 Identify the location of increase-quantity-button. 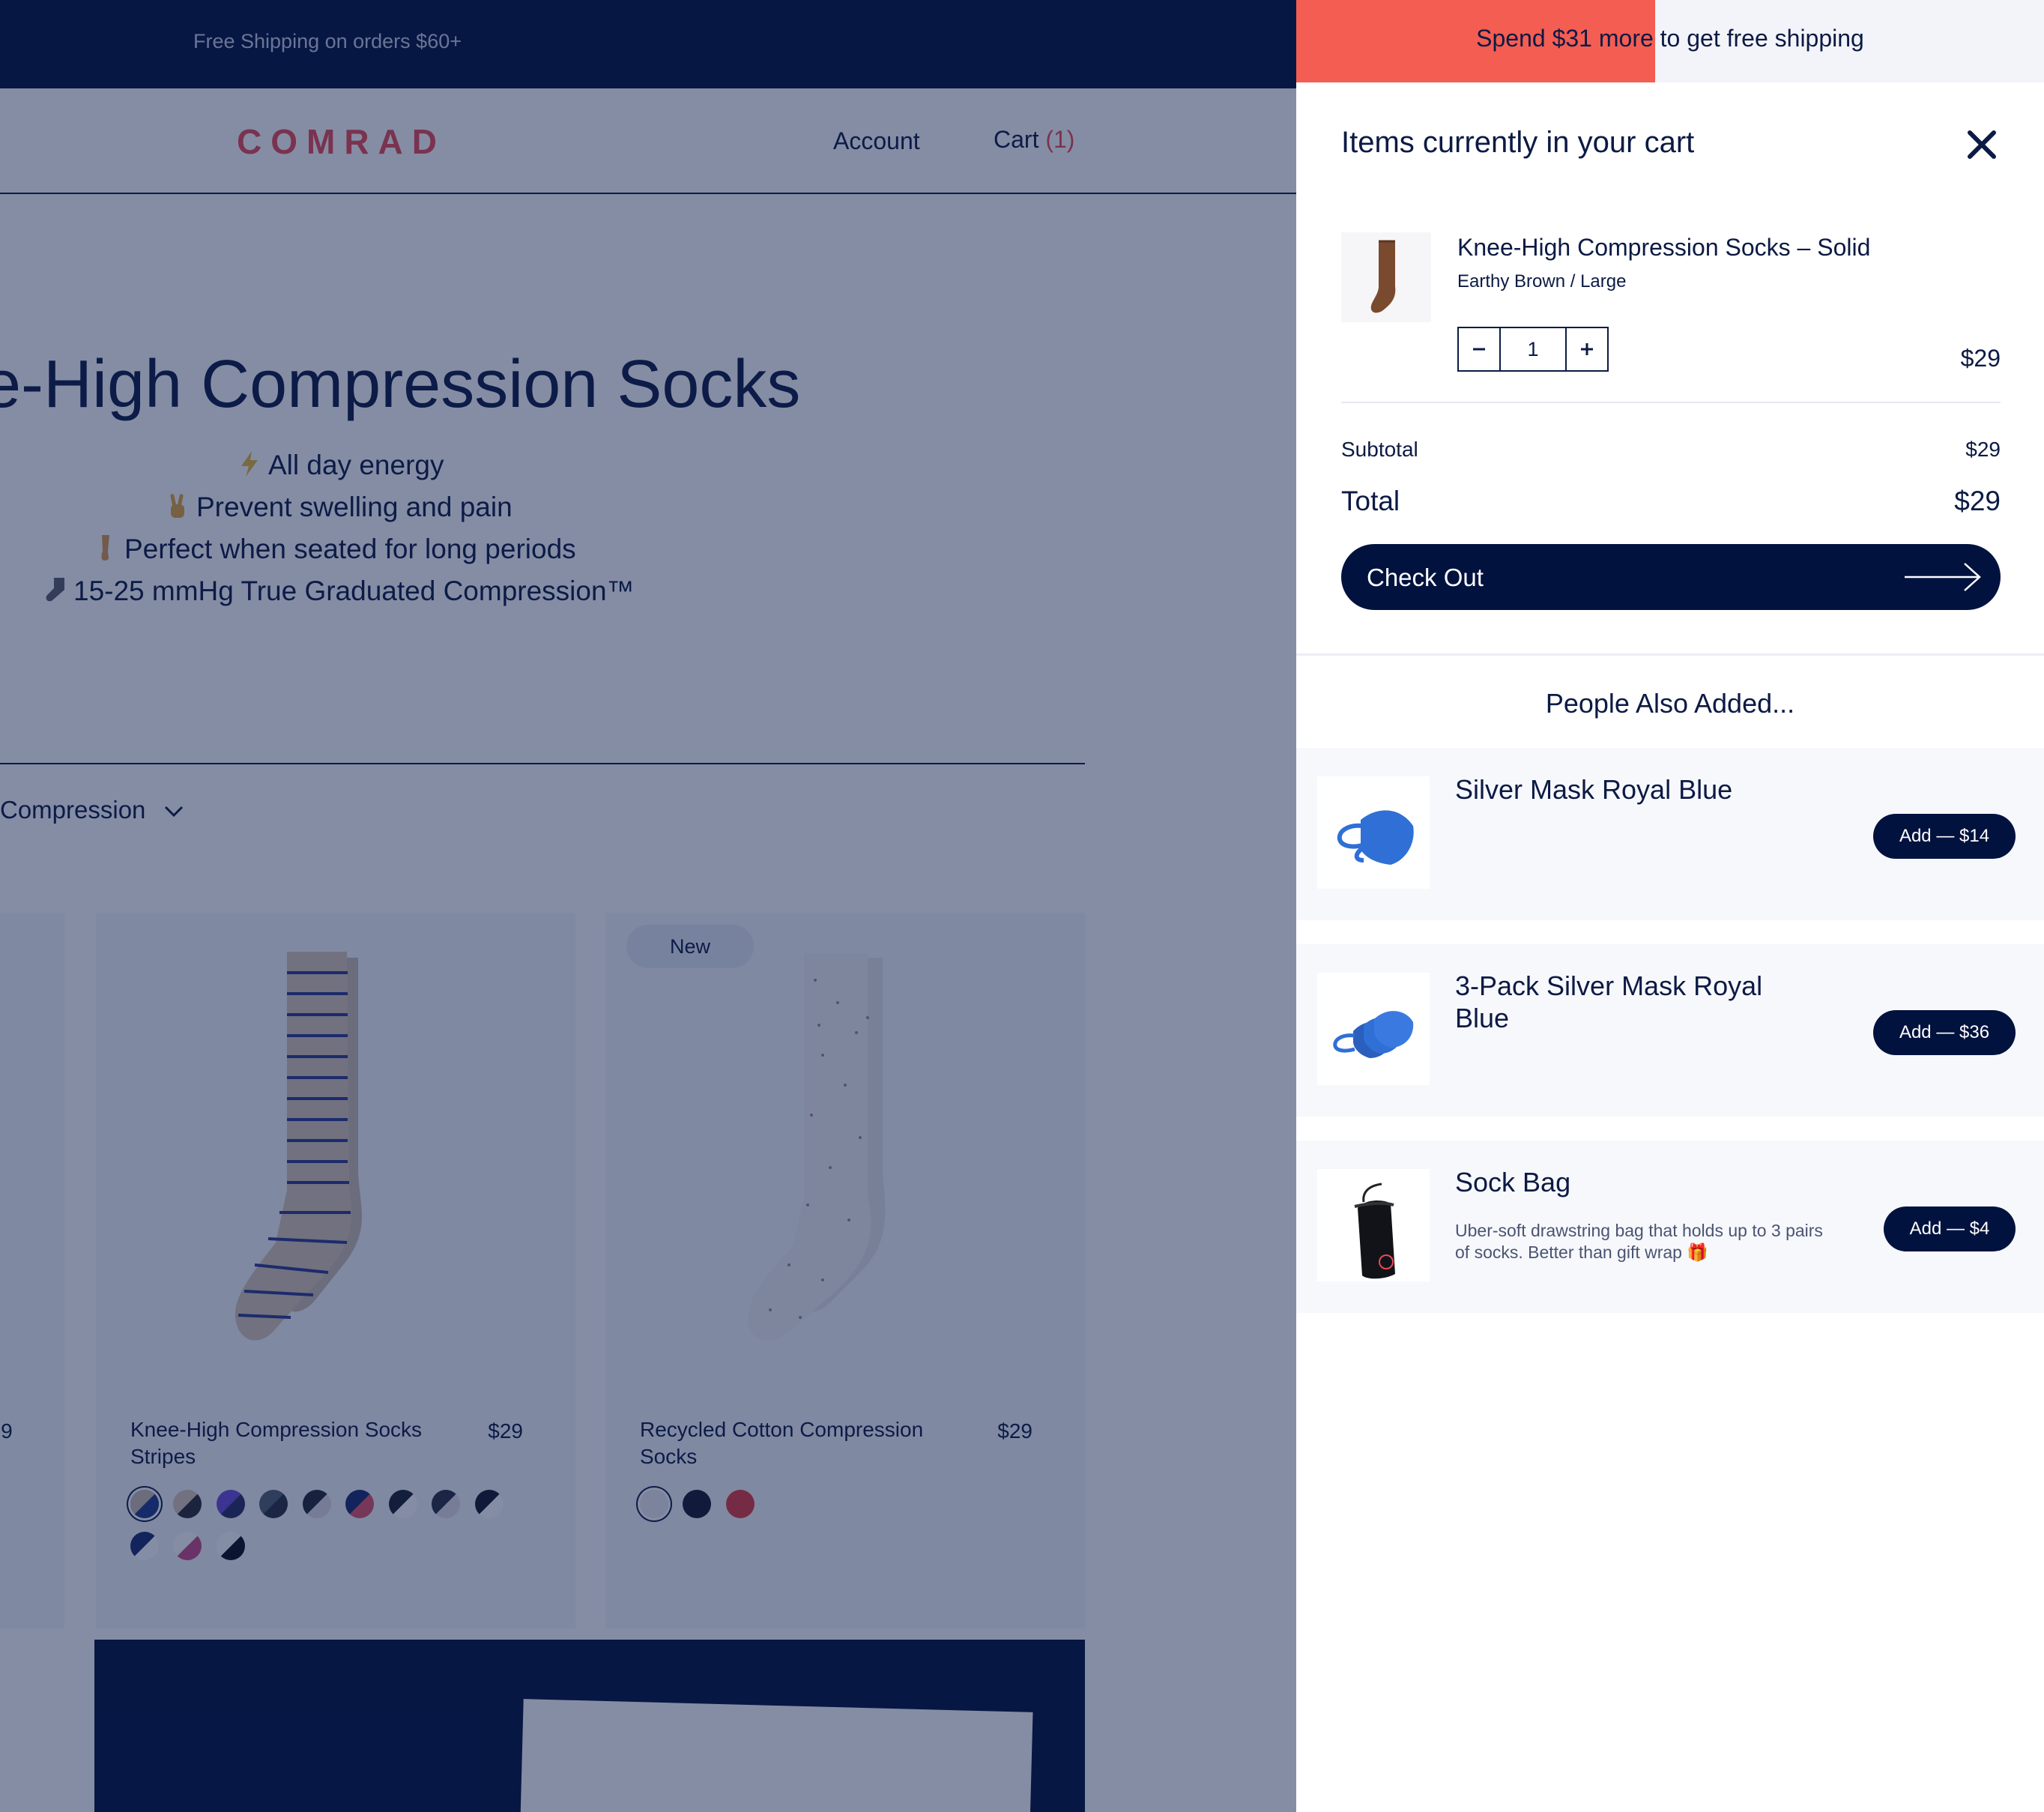
(1587, 349).